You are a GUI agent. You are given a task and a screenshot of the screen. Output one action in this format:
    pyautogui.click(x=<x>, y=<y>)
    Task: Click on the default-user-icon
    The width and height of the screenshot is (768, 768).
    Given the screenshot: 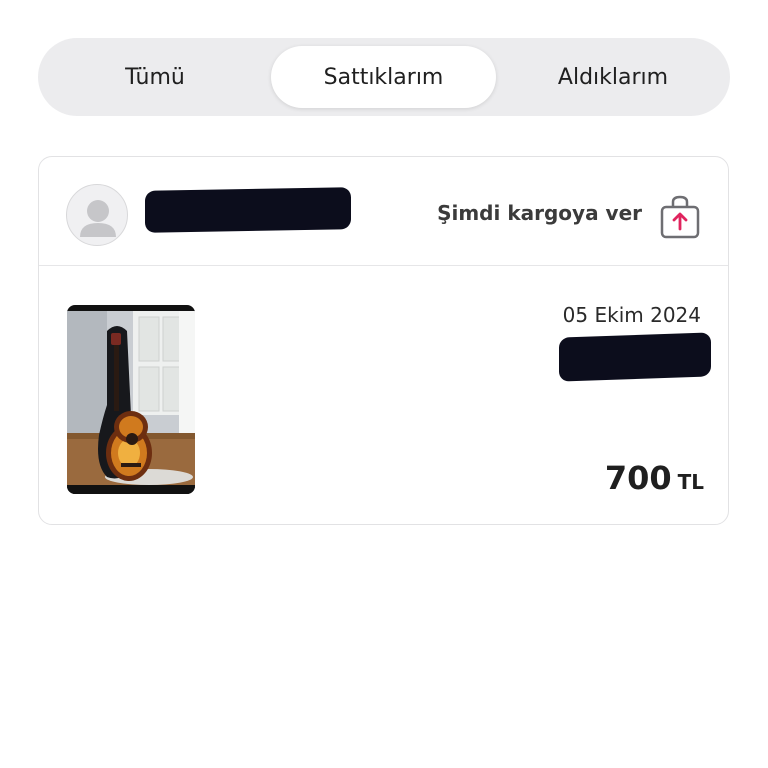 What is the action you would take?
    pyautogui.click(x=98, y=218)
    